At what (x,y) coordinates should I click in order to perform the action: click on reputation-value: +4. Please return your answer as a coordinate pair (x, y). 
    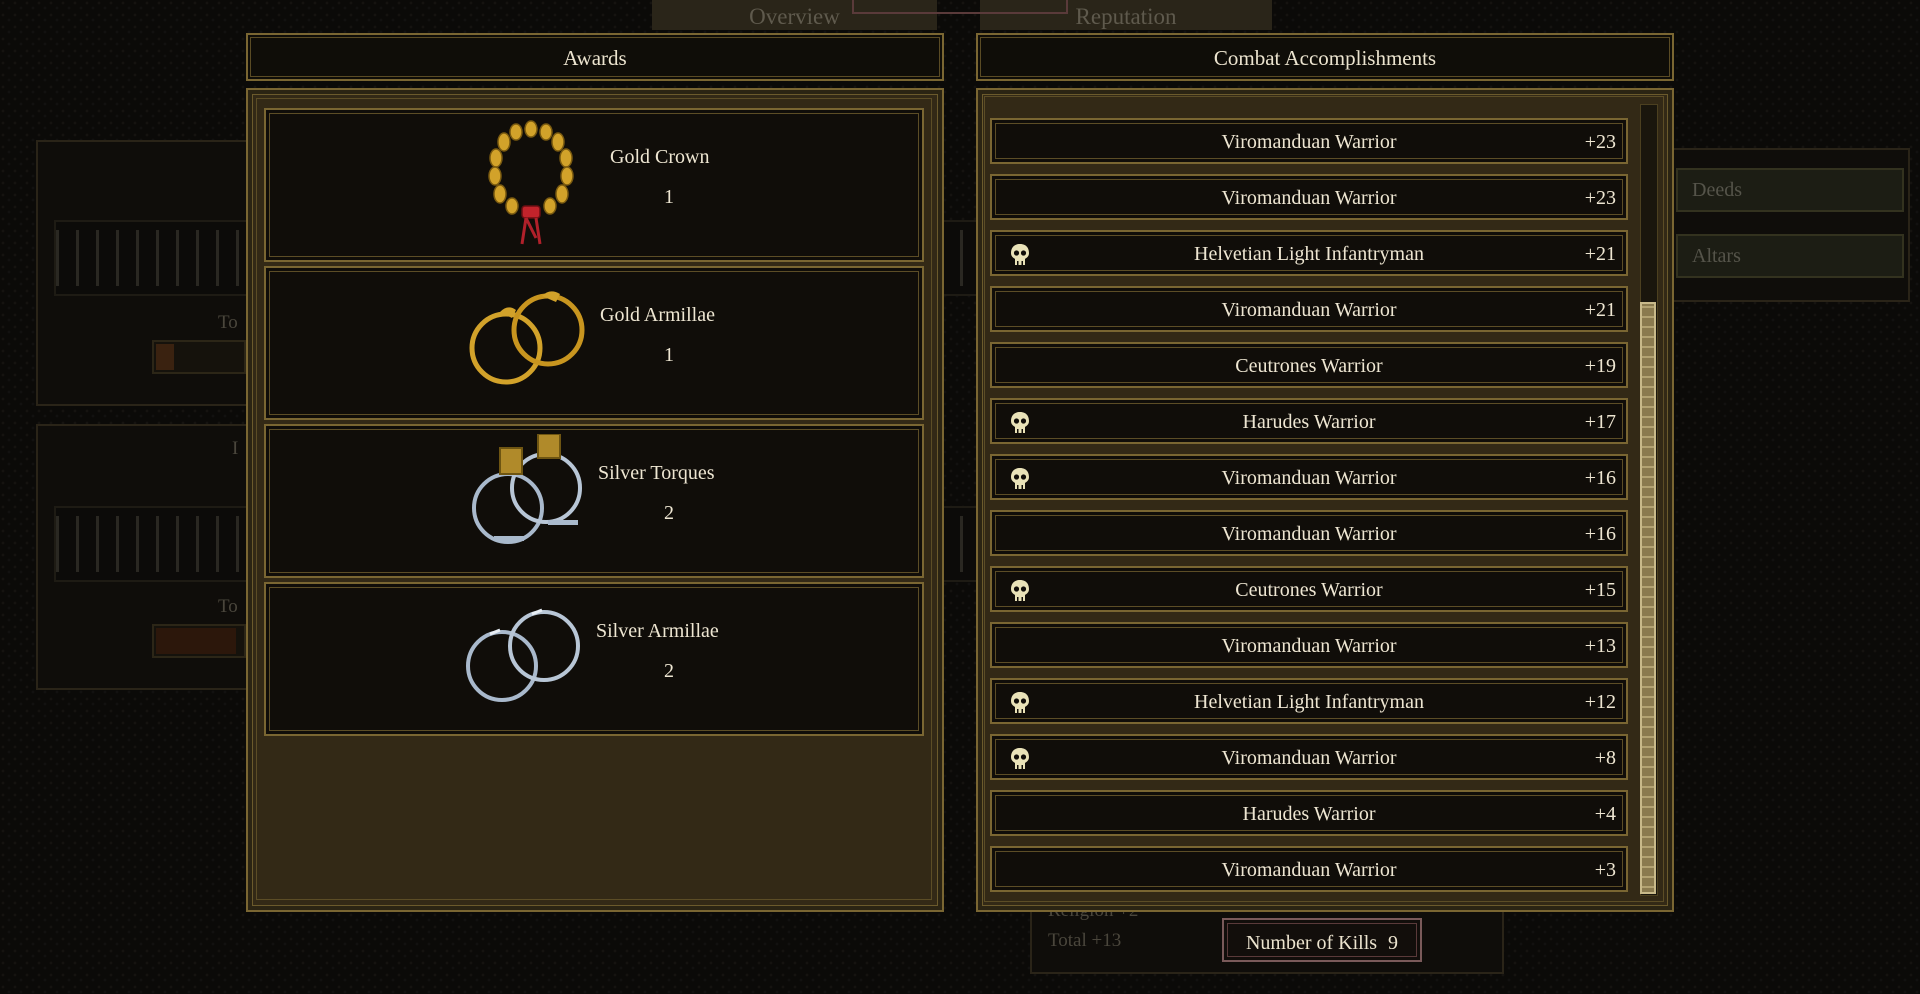
    Looking at the image, I should click on (1605, 814).